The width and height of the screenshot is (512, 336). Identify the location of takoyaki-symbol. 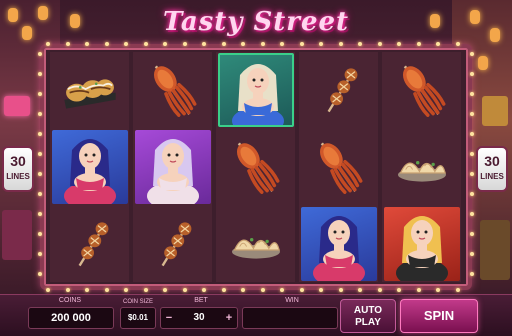
(90, 90).